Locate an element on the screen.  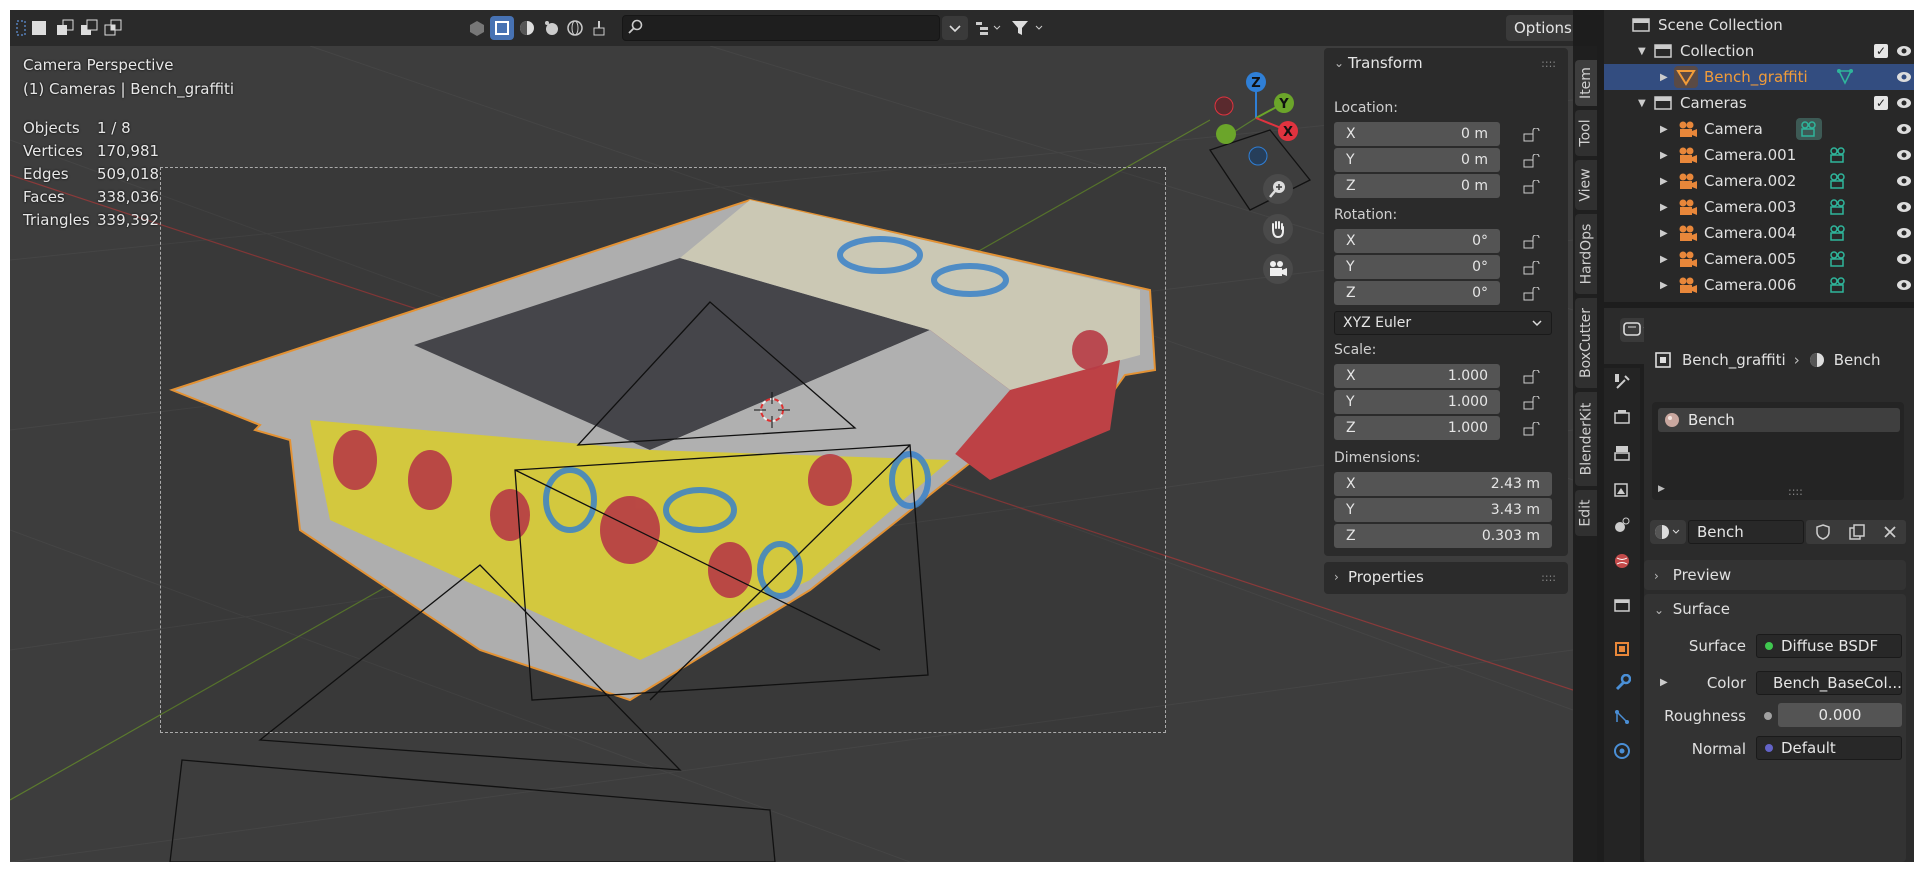
subtract-selection-icon is located at coordinates (89, 28).